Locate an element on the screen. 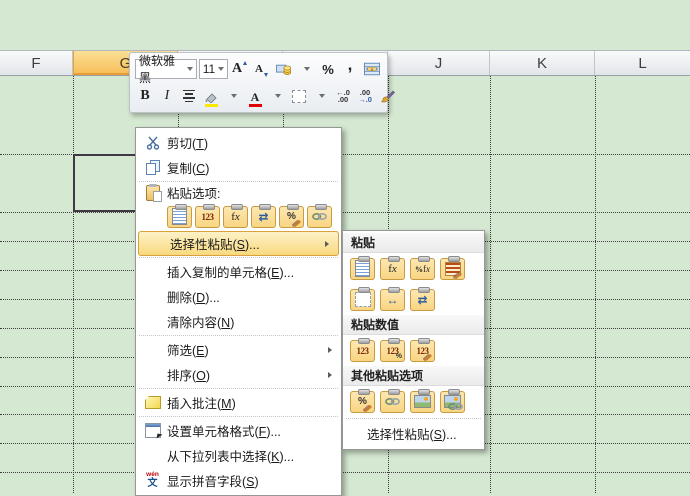 Image resolution: width=690 pixels, height=496 pixels. increase-decimal-button: ←.0 .00 is located at coordinates (343, 96).